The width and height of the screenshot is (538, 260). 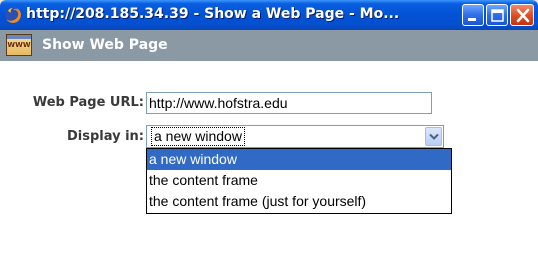 What do you see at coordinates (198, 136) in the screenshot?
I see `display-in-selected-value: a new window` at bounding box center [198, 136].